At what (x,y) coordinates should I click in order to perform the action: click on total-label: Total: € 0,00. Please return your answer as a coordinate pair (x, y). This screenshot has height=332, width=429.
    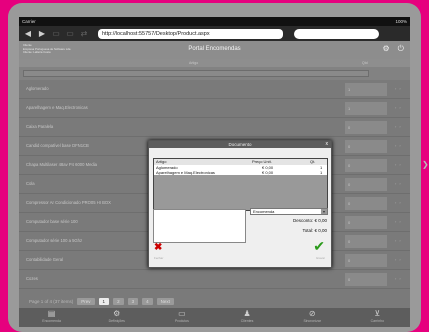
    Looking at the image, I should click on (314, 230).